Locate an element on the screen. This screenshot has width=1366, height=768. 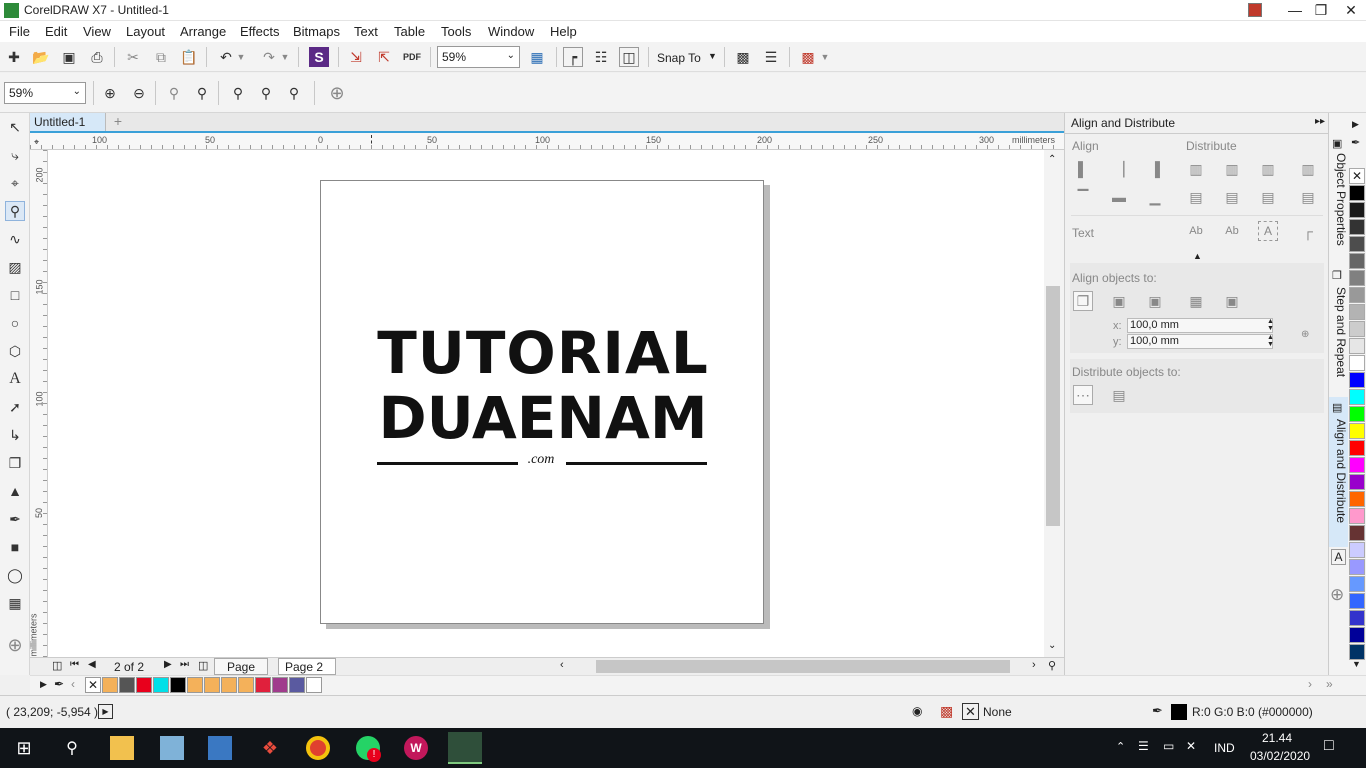
status-menu-icon: ▶ is located at coordinates (105, 711).